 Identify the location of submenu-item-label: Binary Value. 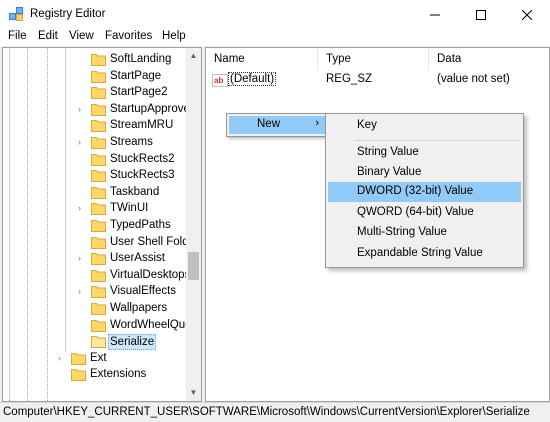
(389, 172).